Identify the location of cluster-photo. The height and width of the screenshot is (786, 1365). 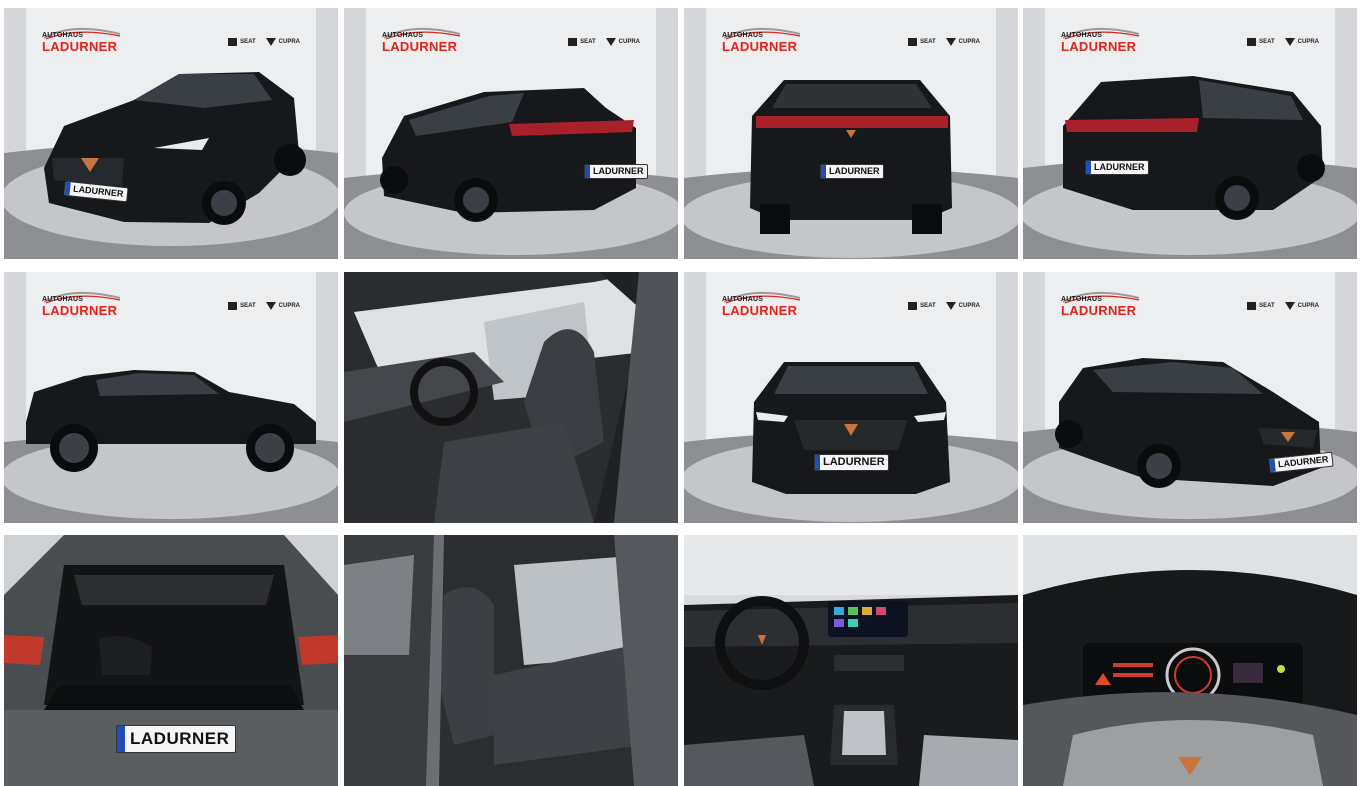
(1190, 660).